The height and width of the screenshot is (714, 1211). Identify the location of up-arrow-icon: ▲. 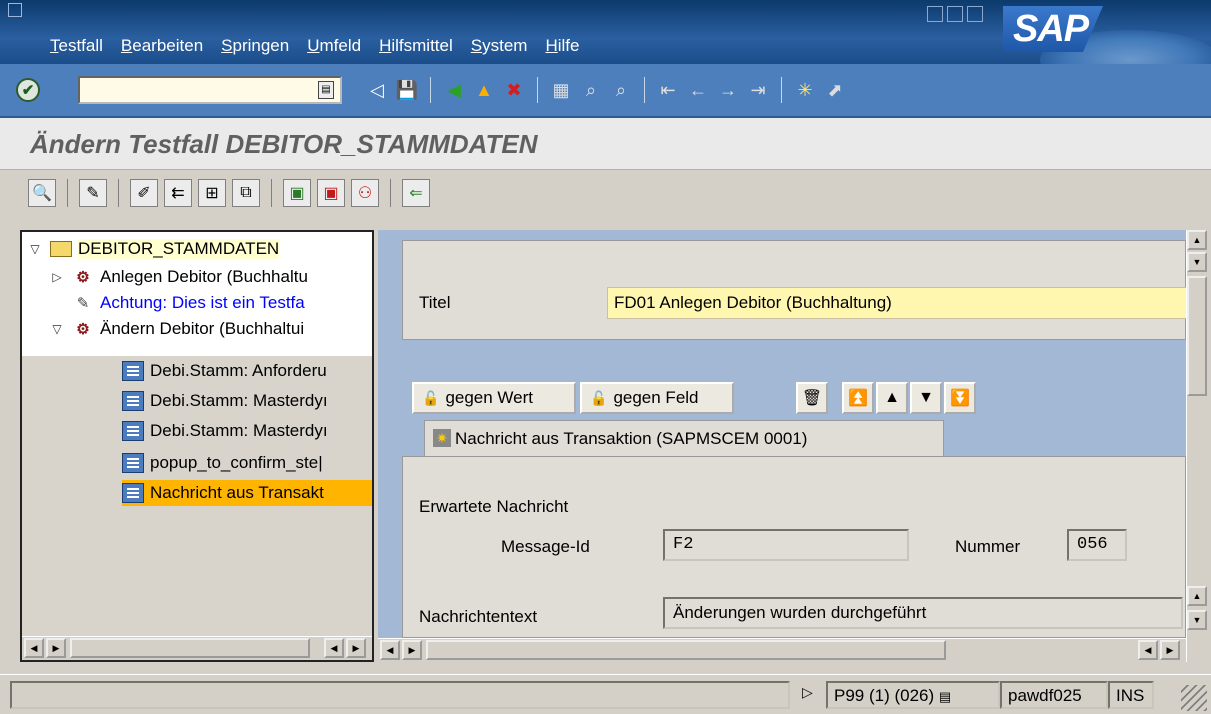
(892, 397).